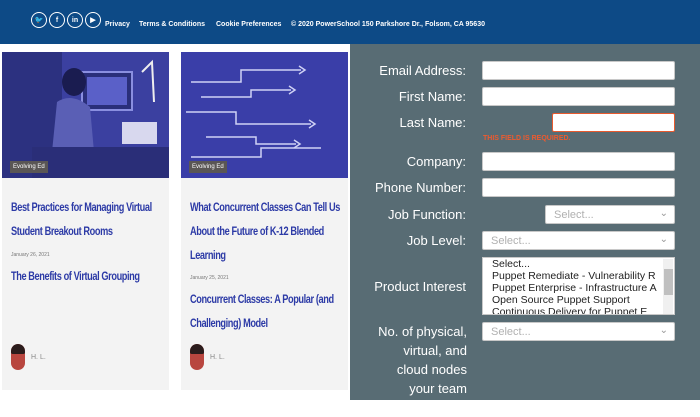  Describe the element at coordinates (578, 240) in the screenshot. I see `job-level-select: Select... ⌄` at that location.